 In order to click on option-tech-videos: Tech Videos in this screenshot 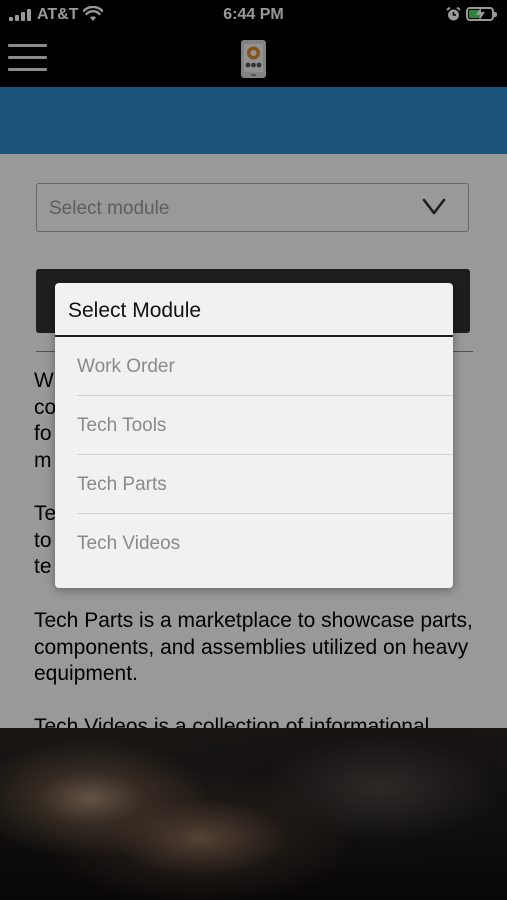, I will do `click(265, 543)`.